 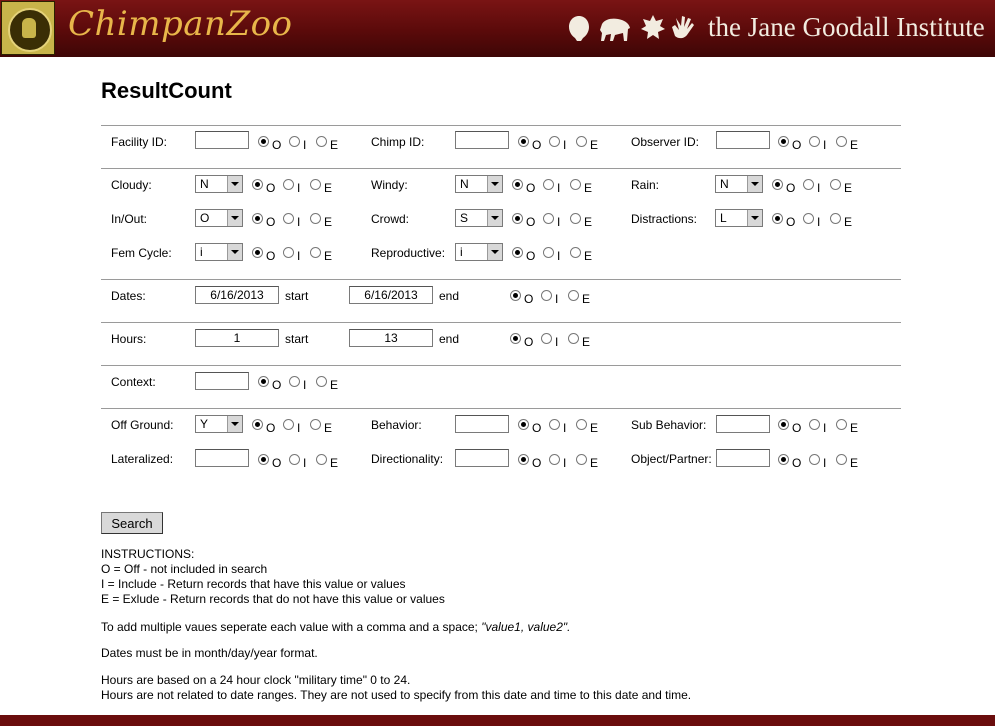 I want to click on search-button: Search, so click(x=132, y=523).